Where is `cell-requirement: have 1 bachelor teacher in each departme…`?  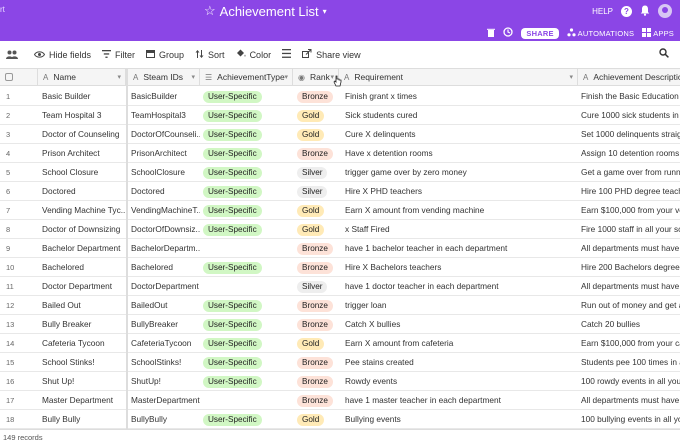 cell-requirement: have 1 bachelor teacher in each departme… is located at coordinates (461, 248).